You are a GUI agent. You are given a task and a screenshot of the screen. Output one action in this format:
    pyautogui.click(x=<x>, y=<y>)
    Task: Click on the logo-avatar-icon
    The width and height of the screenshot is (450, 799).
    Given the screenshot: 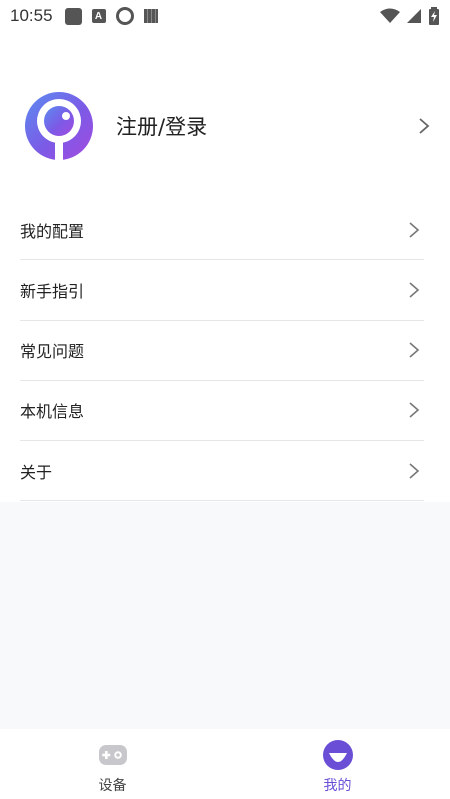 What is the action you would take?
    pyautogui.click(x=59, y=126)
    